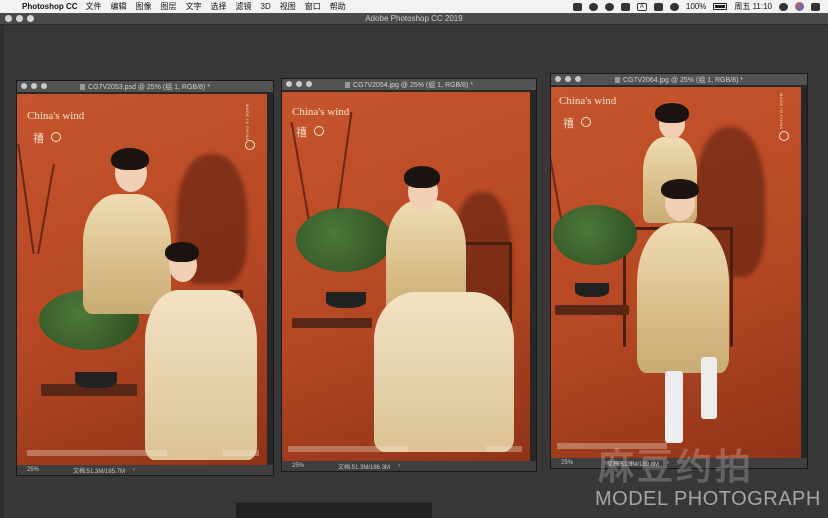 Image resolution: width=828 pixels, height=518 pixels. Describe the element at coordinates (145, 470) in the screenshot. I see `status-bar: 25% 文档:51.3M/185.7M ›` at that location.